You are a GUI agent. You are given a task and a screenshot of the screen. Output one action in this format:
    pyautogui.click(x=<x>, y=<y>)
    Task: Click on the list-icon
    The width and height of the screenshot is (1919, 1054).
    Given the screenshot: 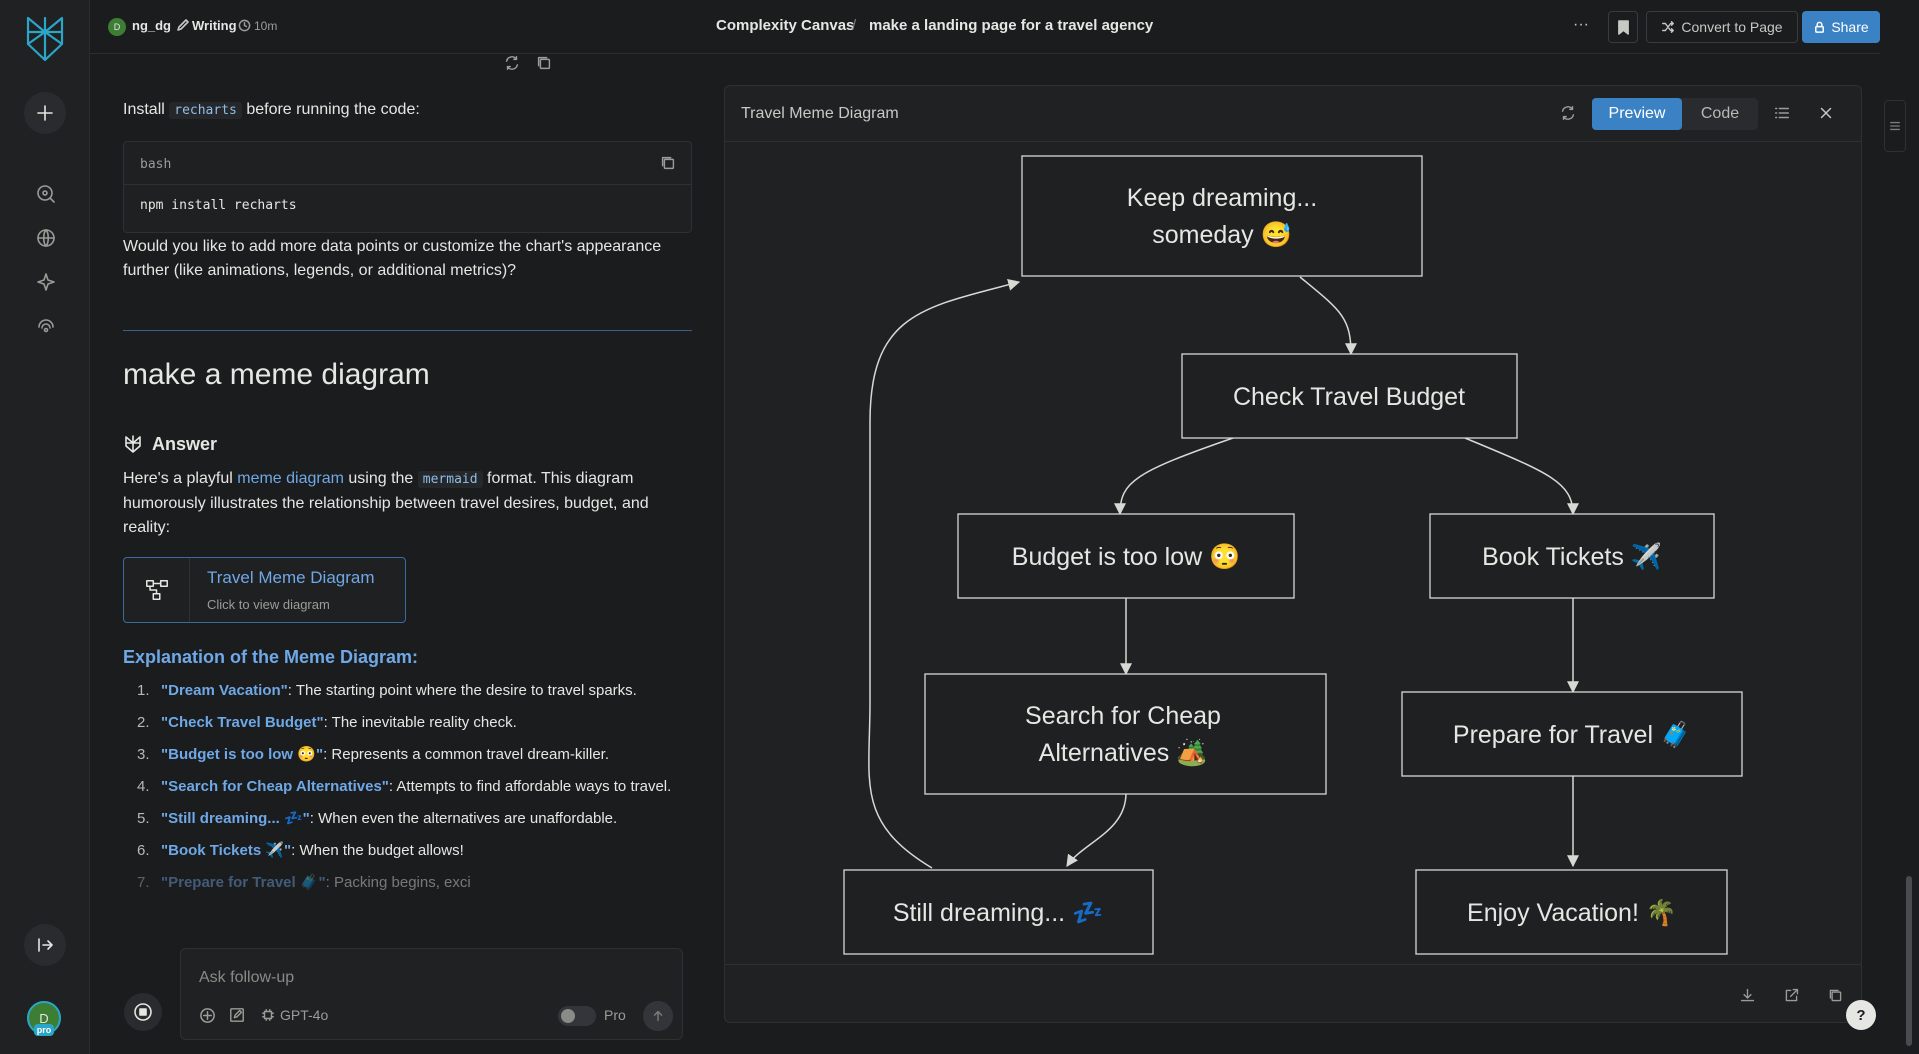 What is the action you would take?
    pyautogui.click(x=1783, y=114)
    